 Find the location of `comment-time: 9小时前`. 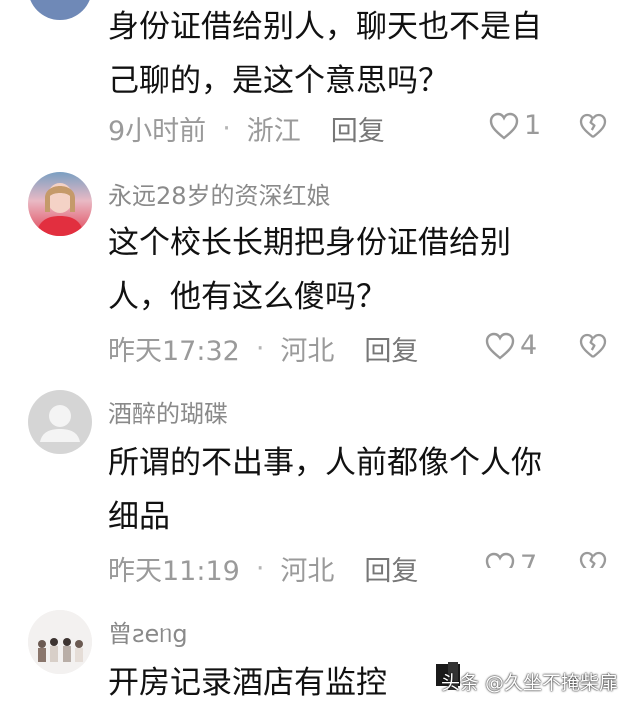

comment-time: 9小时前 is located at coordinates (157, 131).